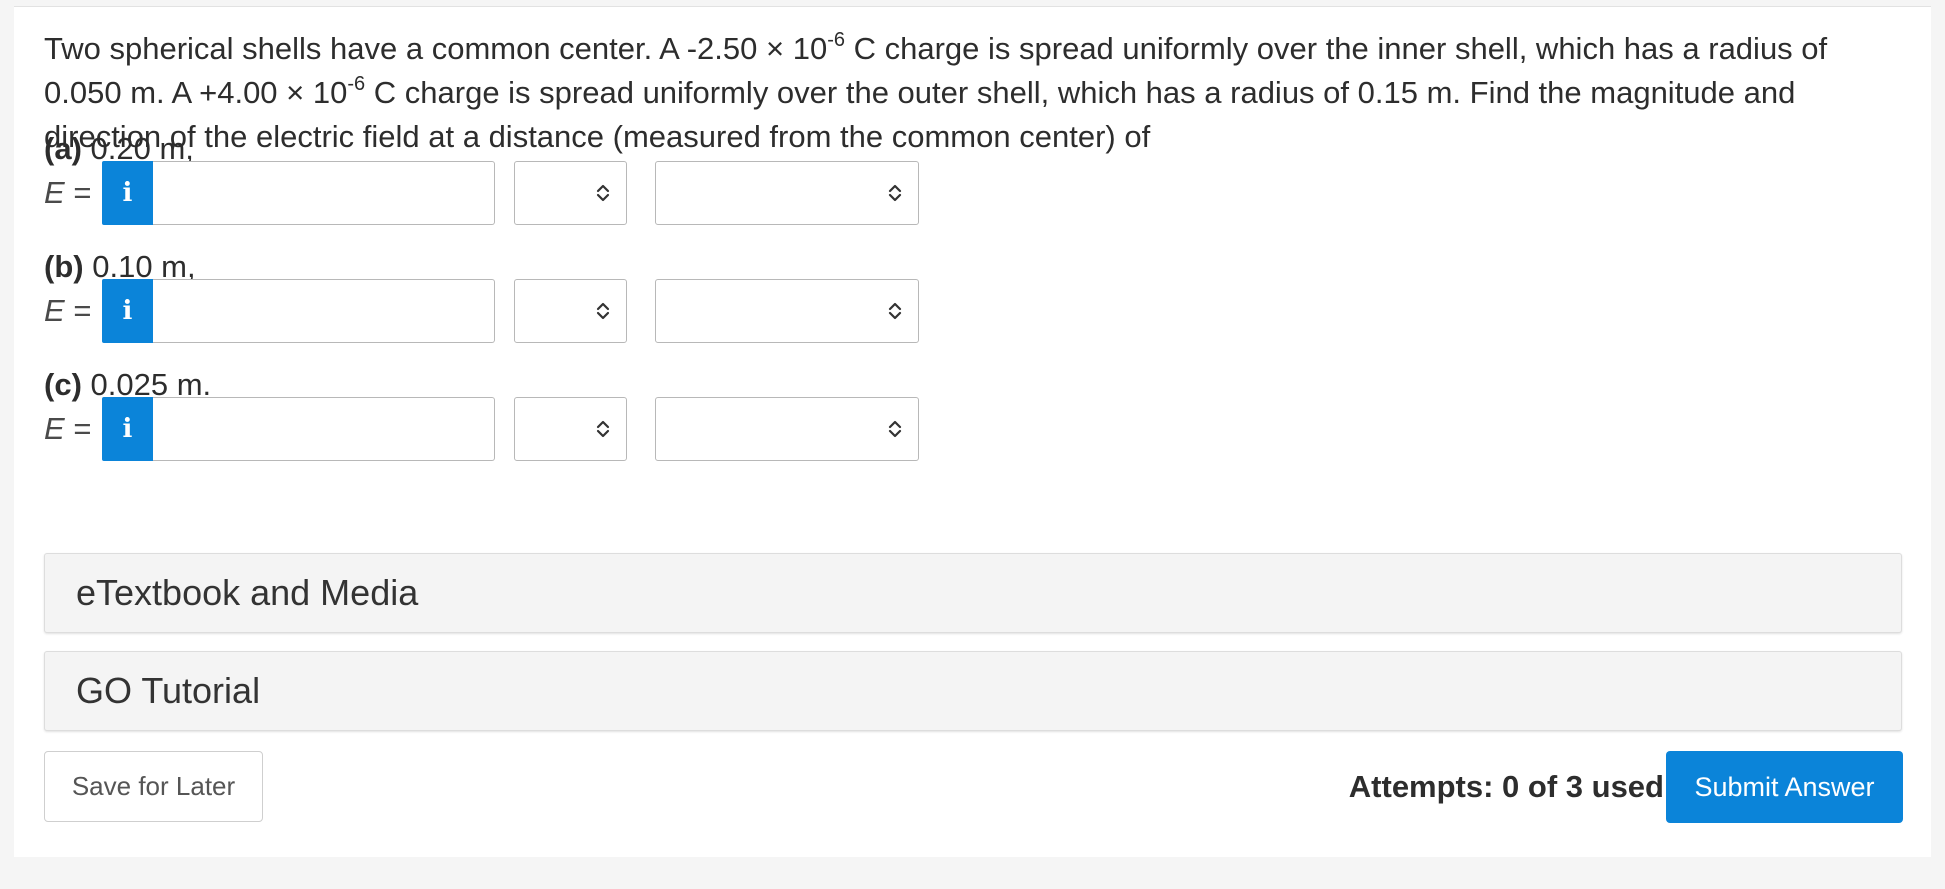 The width and height of the screenshot is (1945, 889). What do you see at coordinates (570, 193) in the screenshot?
I see `part-a-units-select` at bounding box center [570, 193].